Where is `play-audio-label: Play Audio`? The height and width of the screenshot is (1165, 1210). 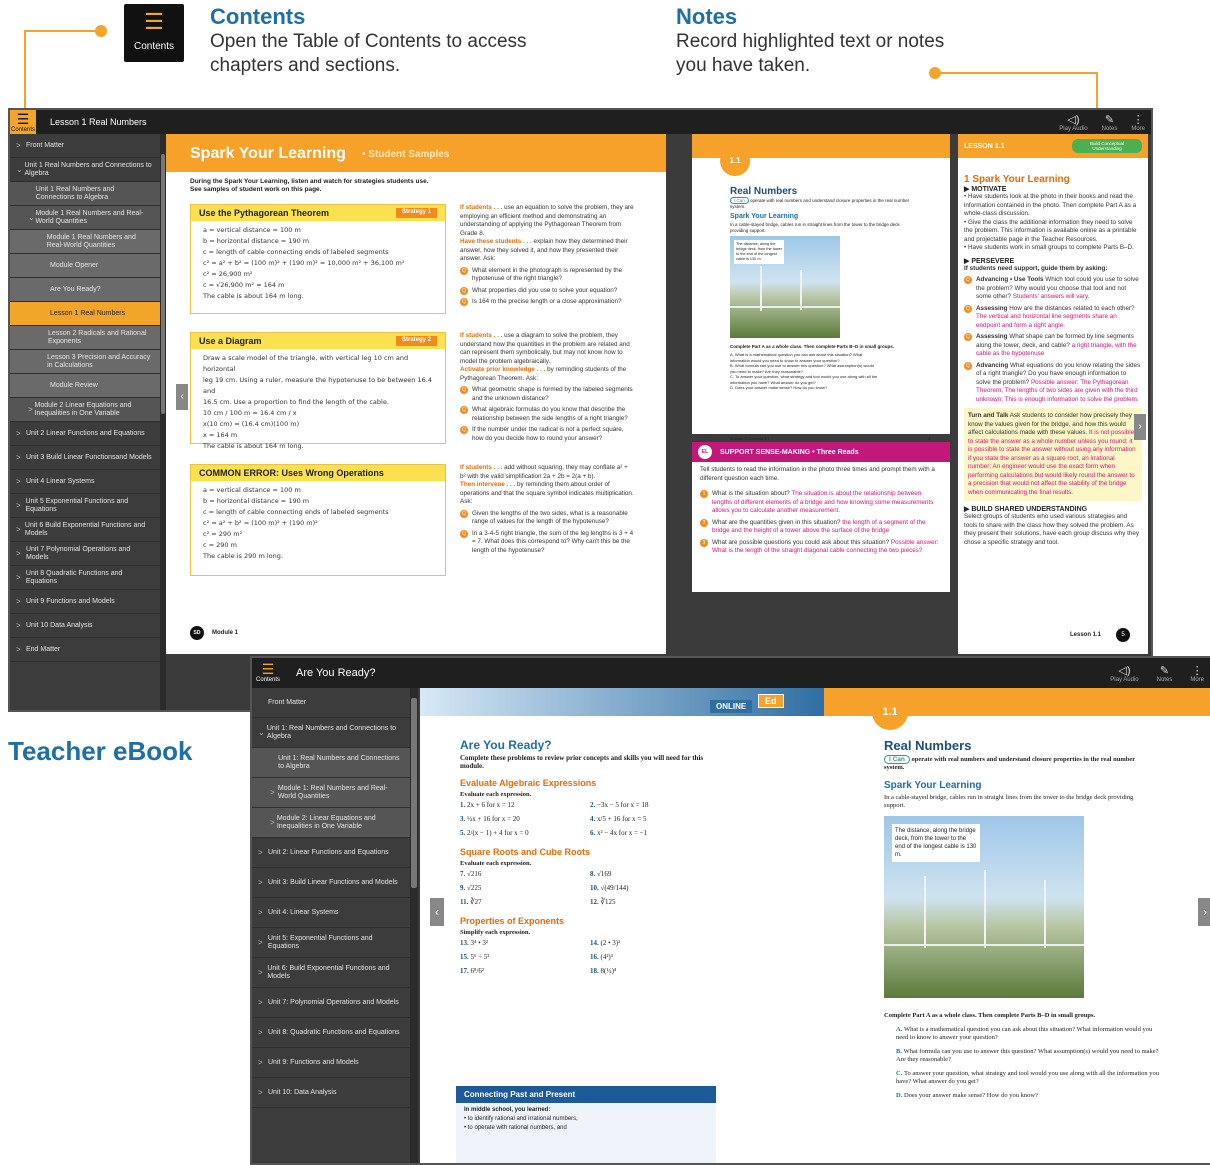
play-audio-label: Play Audio is located at coordinates (1124, 679).